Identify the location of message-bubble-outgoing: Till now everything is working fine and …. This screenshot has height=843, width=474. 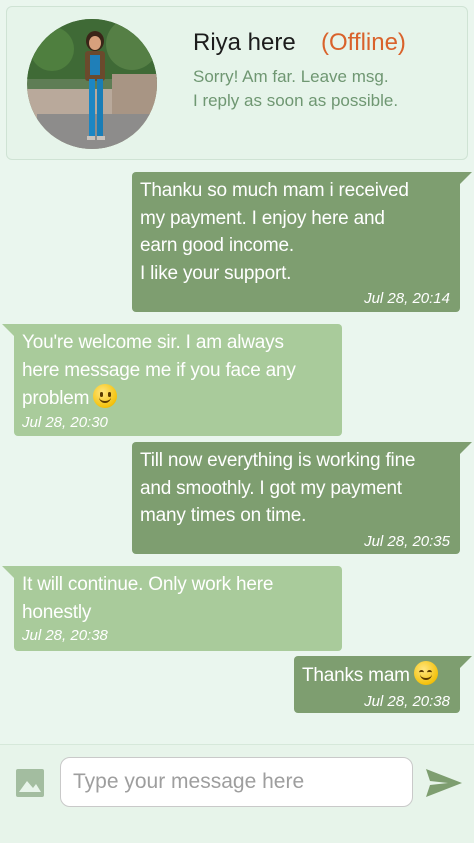
(302, 498).